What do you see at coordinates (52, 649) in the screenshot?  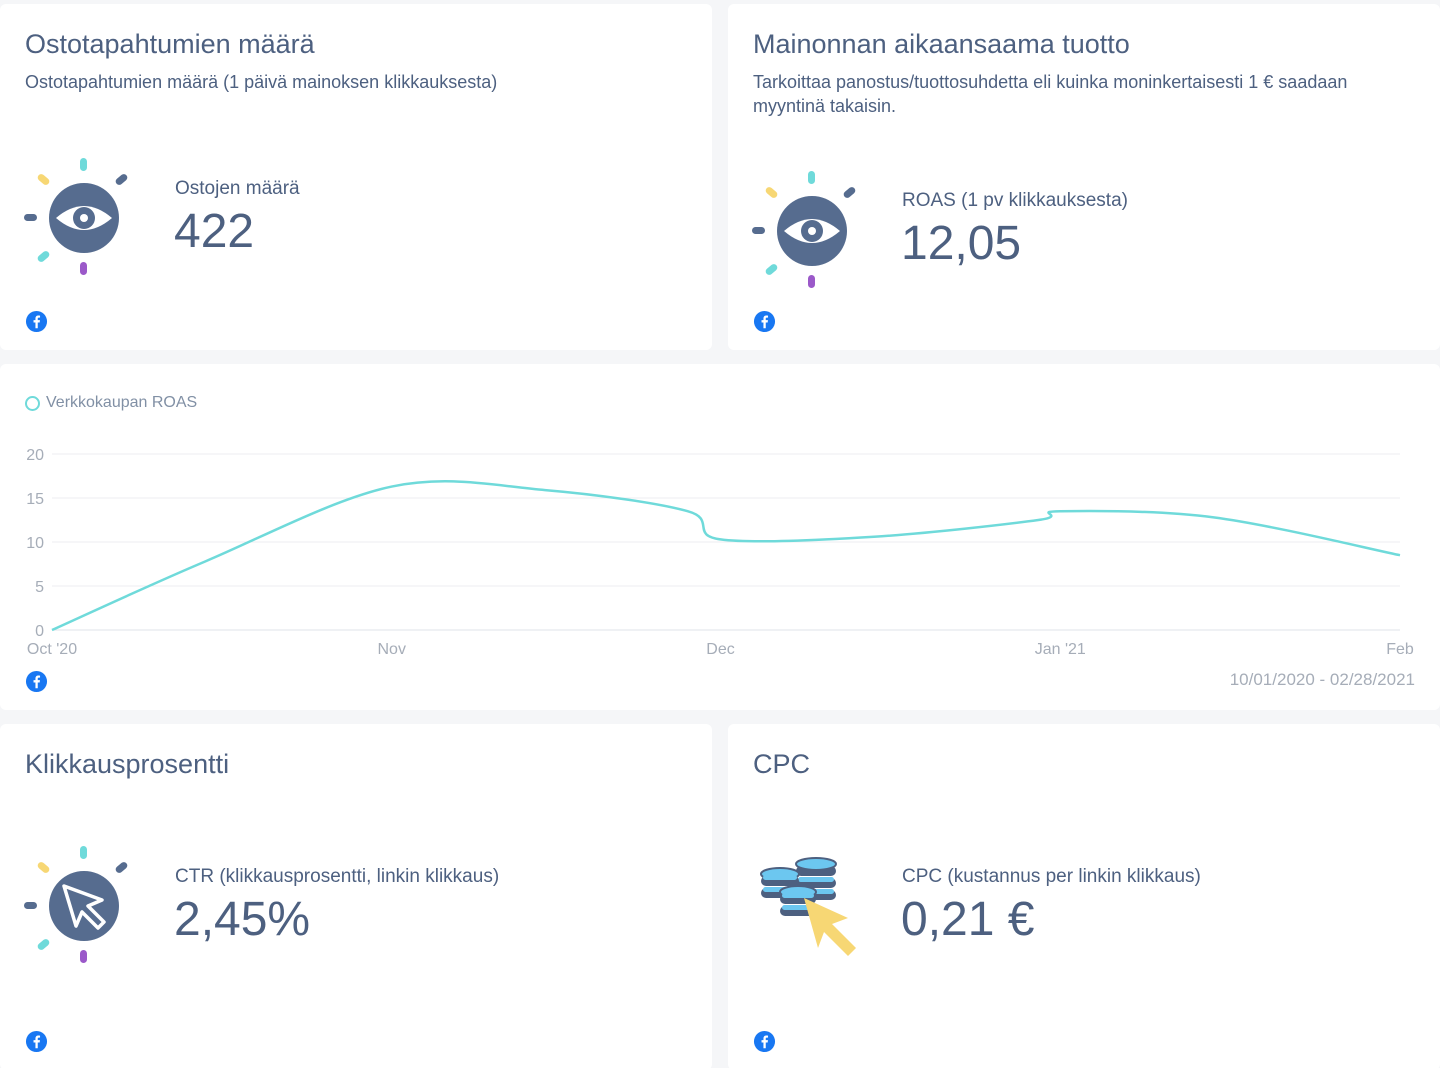 I see `x-tick-label: Oct '20` at bounding box center [52, 649].